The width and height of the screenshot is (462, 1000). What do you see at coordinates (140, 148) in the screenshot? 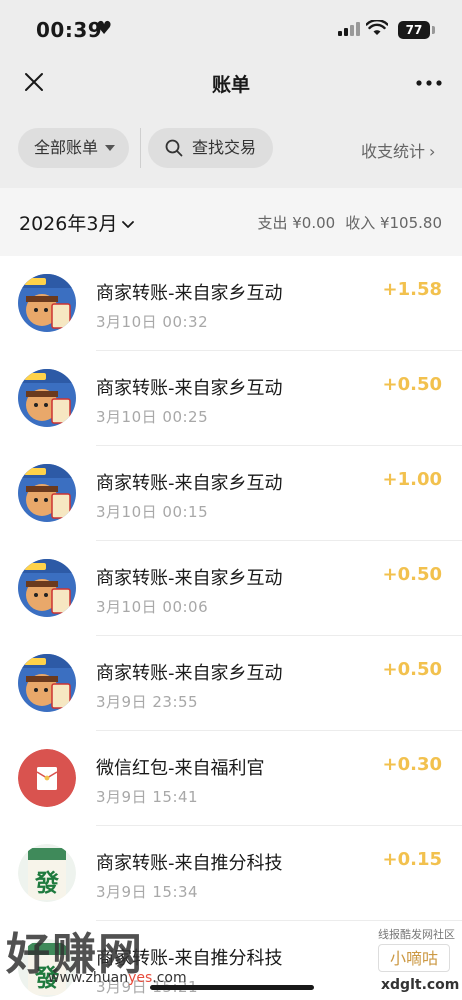
I see `filter-divider` at bounding box center [140, 148].